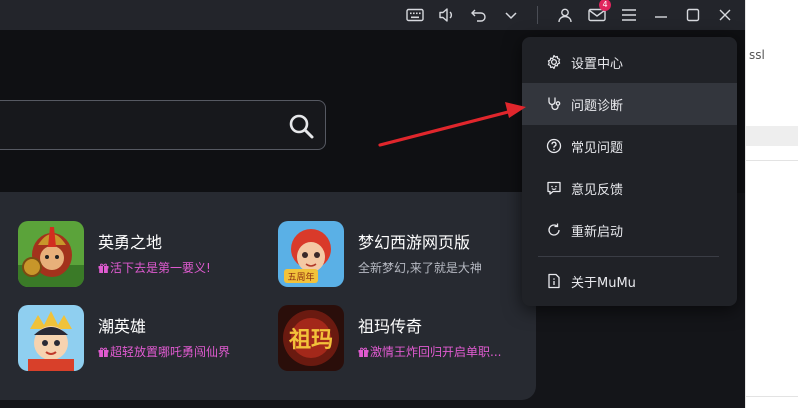  I want to click on search-icon, so click(301, 126).